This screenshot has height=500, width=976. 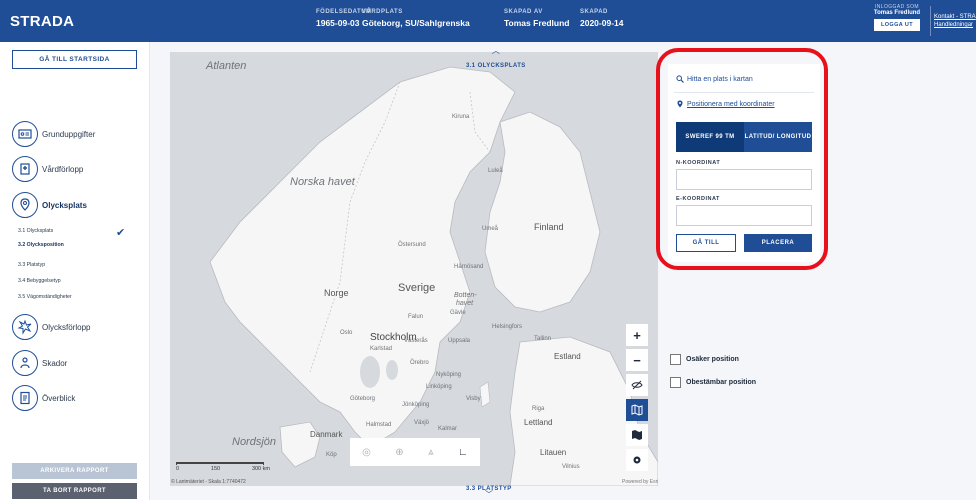 I want to click on login-box: INLOGGAD SOM Tomas Fredlund LOGGA UT, so click(x=897, y=17).